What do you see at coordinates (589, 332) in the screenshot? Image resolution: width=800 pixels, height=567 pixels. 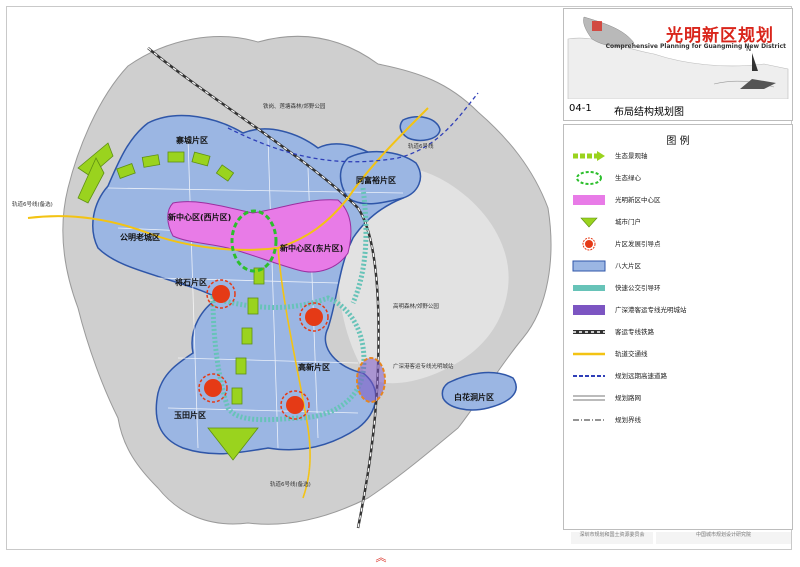 I see `rail-line-icon` at bounding box center [589, 332].